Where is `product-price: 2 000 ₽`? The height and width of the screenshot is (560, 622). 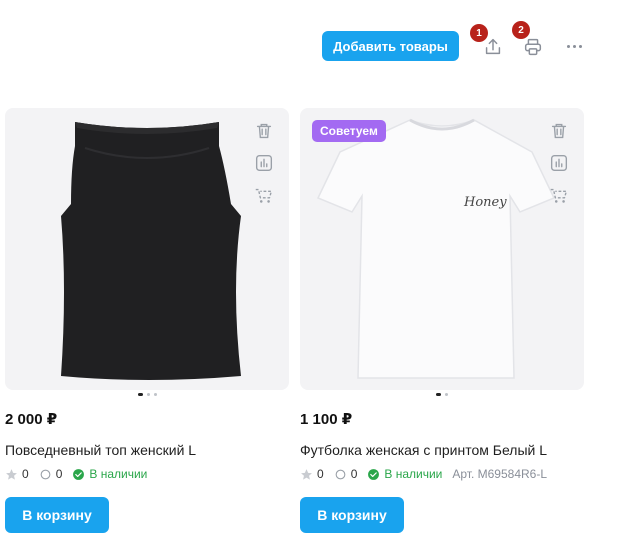
product-price: 2 000 ₽ is located at coordinates (31, 419).